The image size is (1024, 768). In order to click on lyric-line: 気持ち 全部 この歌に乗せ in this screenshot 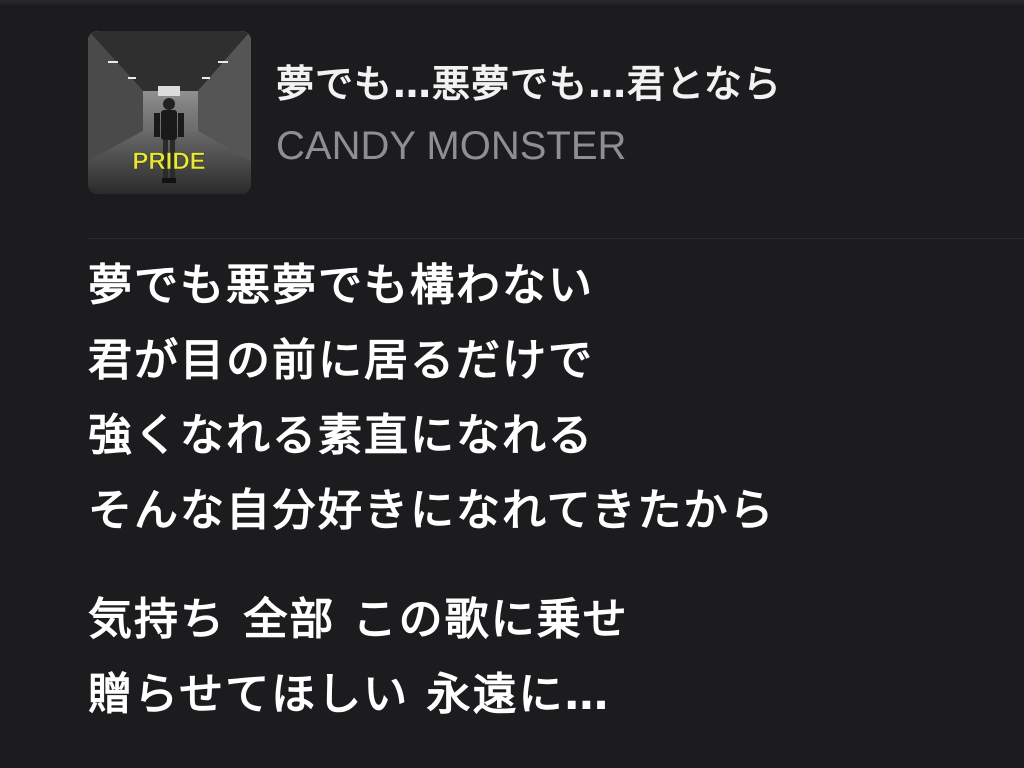, I will do `click(548, 619)`.